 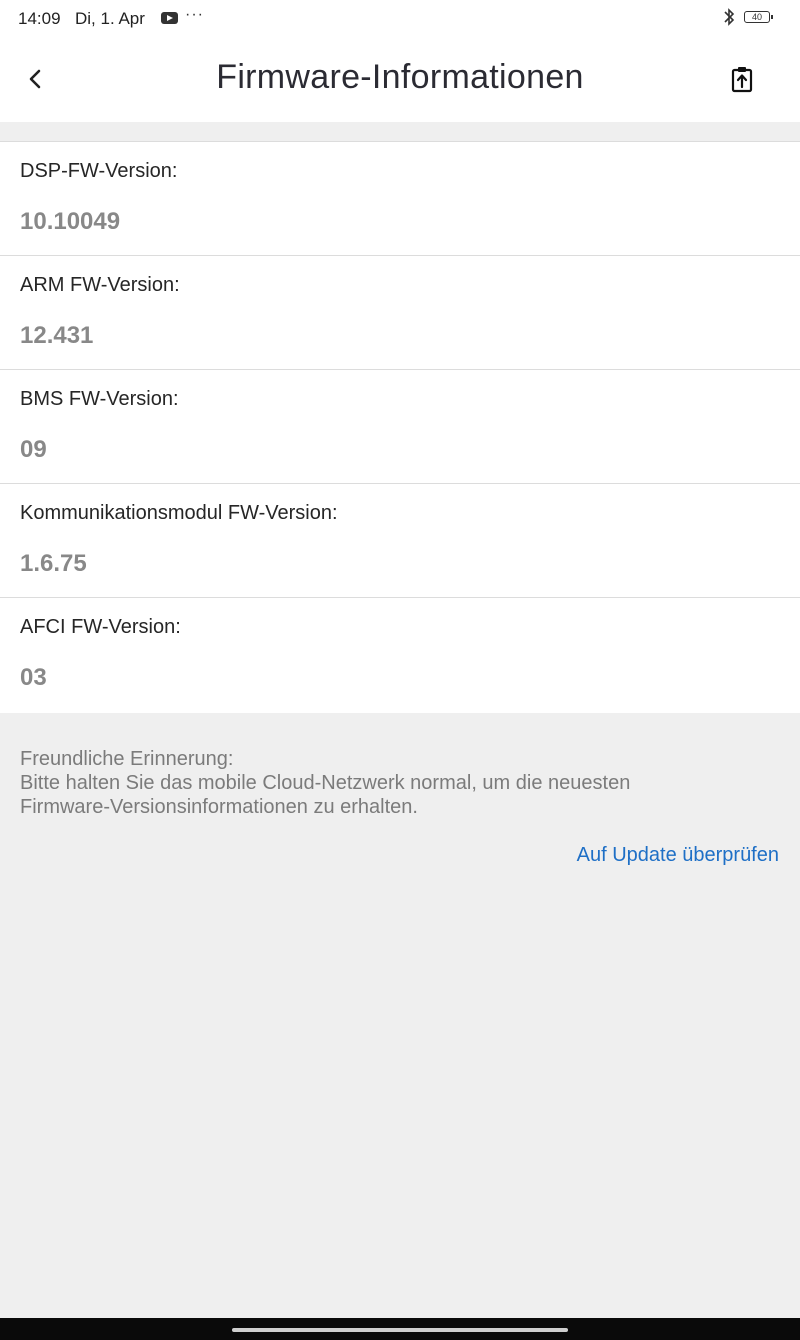 I want to click on firmware-value: 12.431, so click(x=57, y=335).